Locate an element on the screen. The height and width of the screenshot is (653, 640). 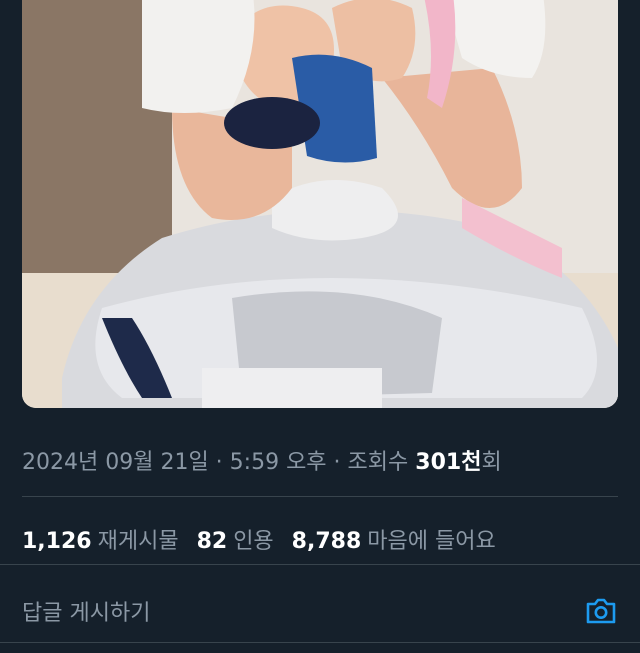
tweet-time: 5:59 오후 is located at coordinates (278, 462).